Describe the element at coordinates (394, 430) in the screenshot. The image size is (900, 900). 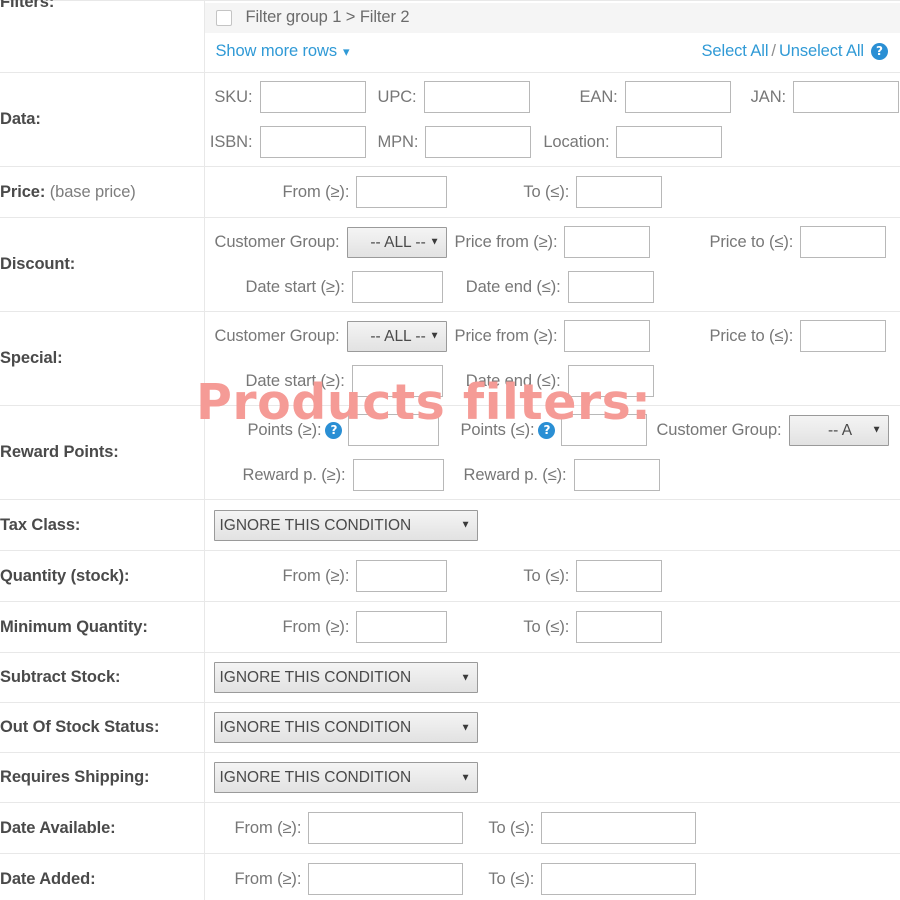
I see `points-min-input` at that location.